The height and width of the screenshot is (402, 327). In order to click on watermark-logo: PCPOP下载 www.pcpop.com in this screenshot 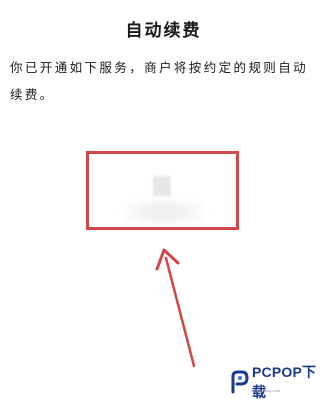, I will do `click(278, 382)`.